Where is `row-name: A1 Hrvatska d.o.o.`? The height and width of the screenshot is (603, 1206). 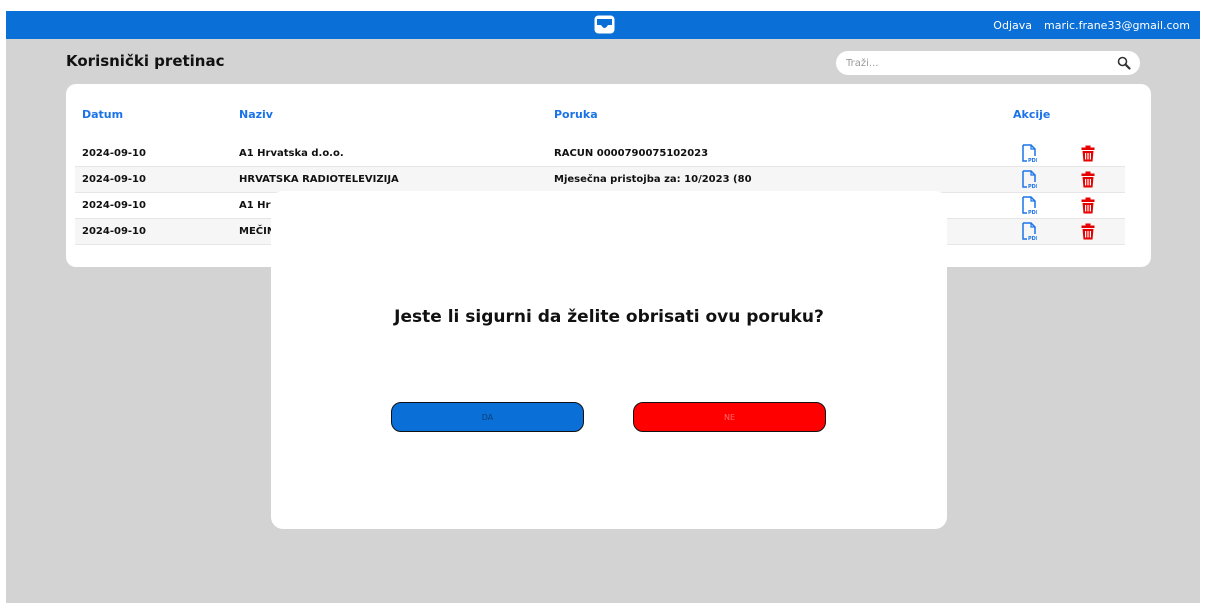 row-name: A1 Hrvatska d.o.o. is located at coordinates (291, 153).